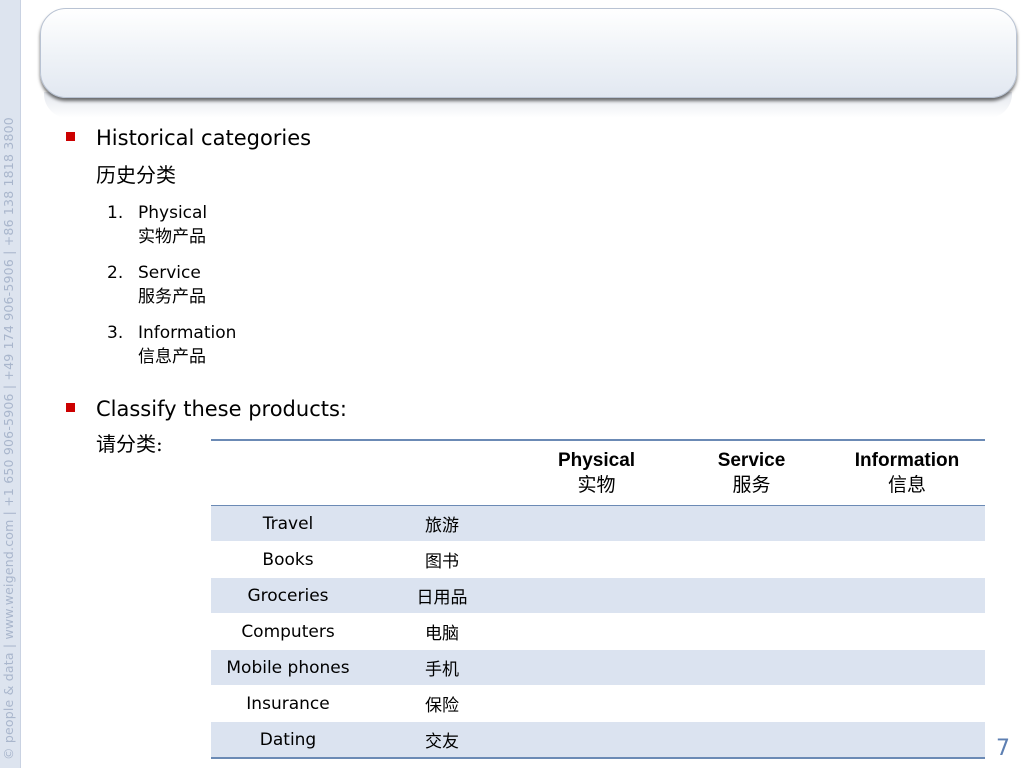  I want to click on row-product-zh: 图书, so click(442, 559).